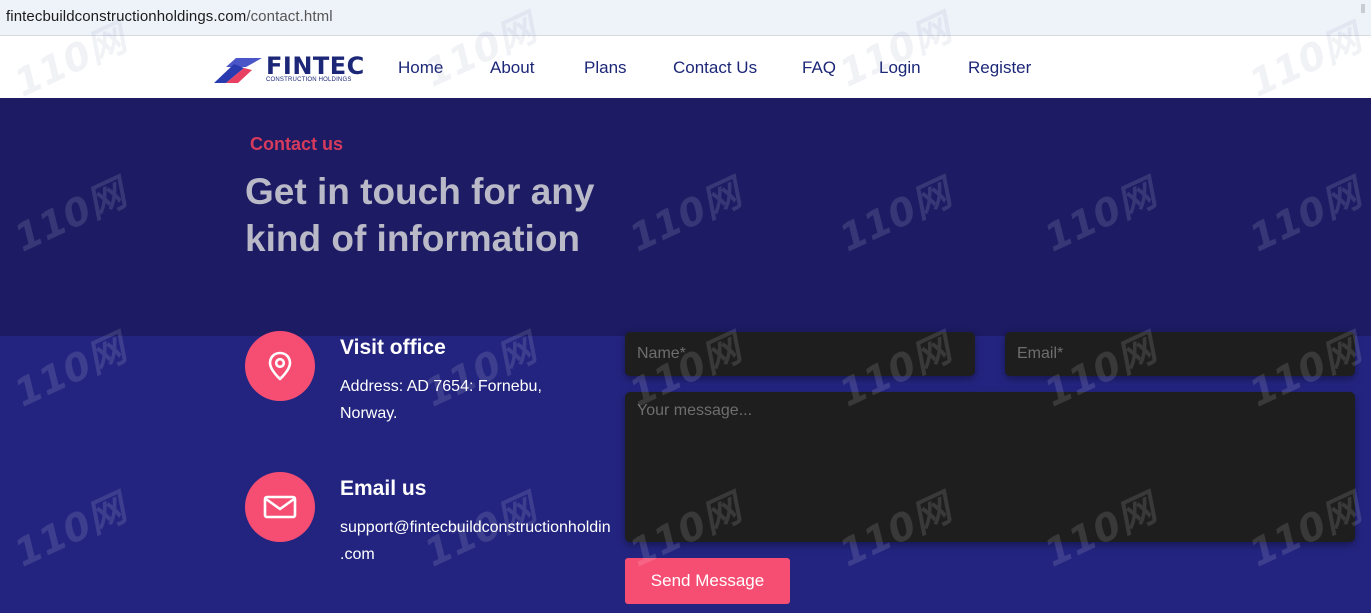 Image resolution: width=1371 pixels, height=613 pixels. Describe the element at coordinates (999, 68) in the screenshot. I see `nav-register: Register` at that location.